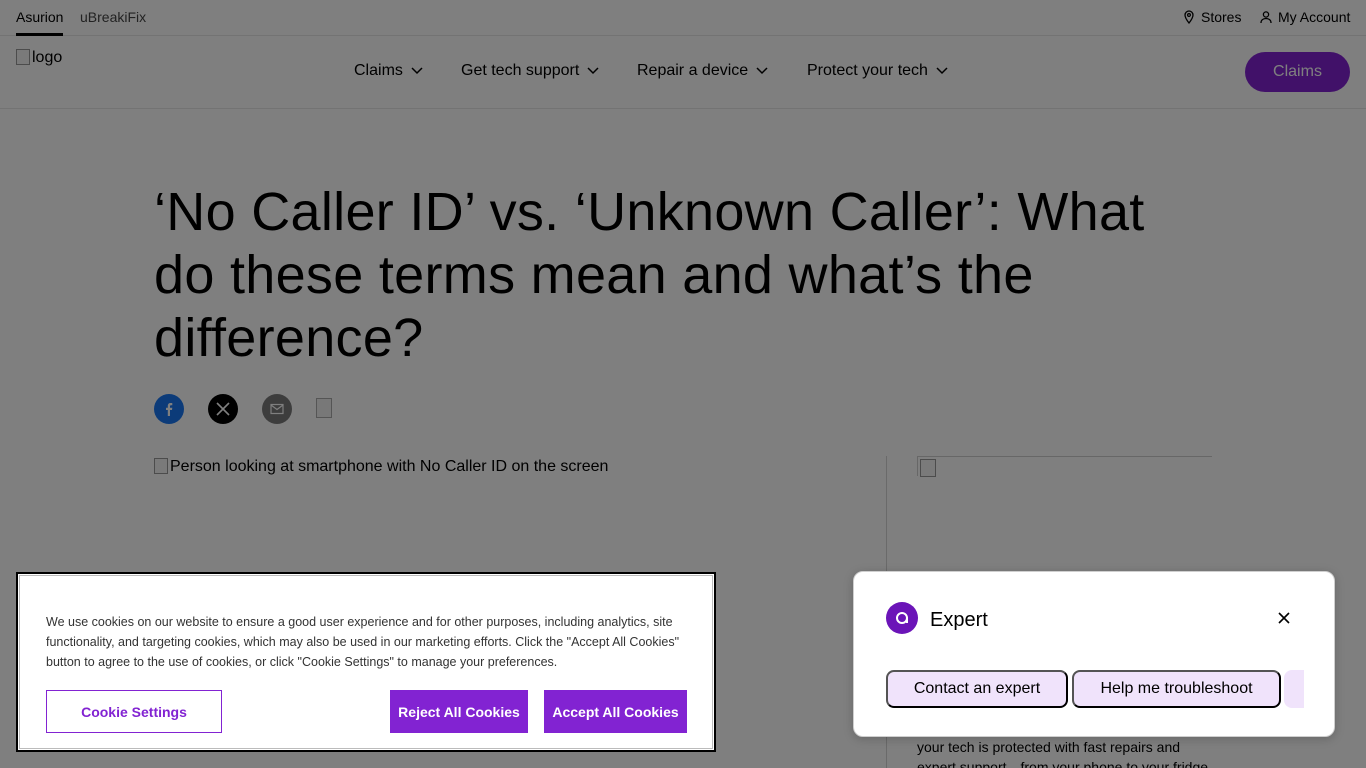  I want to click on help-me-troubleshoot-chip: Help me troubleshoot, so click(1176, 689).